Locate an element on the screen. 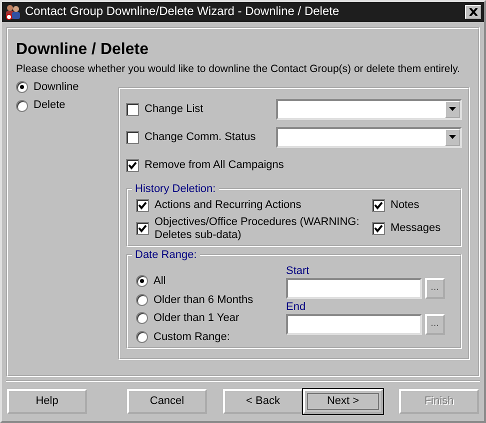 The image size is (486, 423). group-title: History Deletion: is located at coordinates (175, 189).